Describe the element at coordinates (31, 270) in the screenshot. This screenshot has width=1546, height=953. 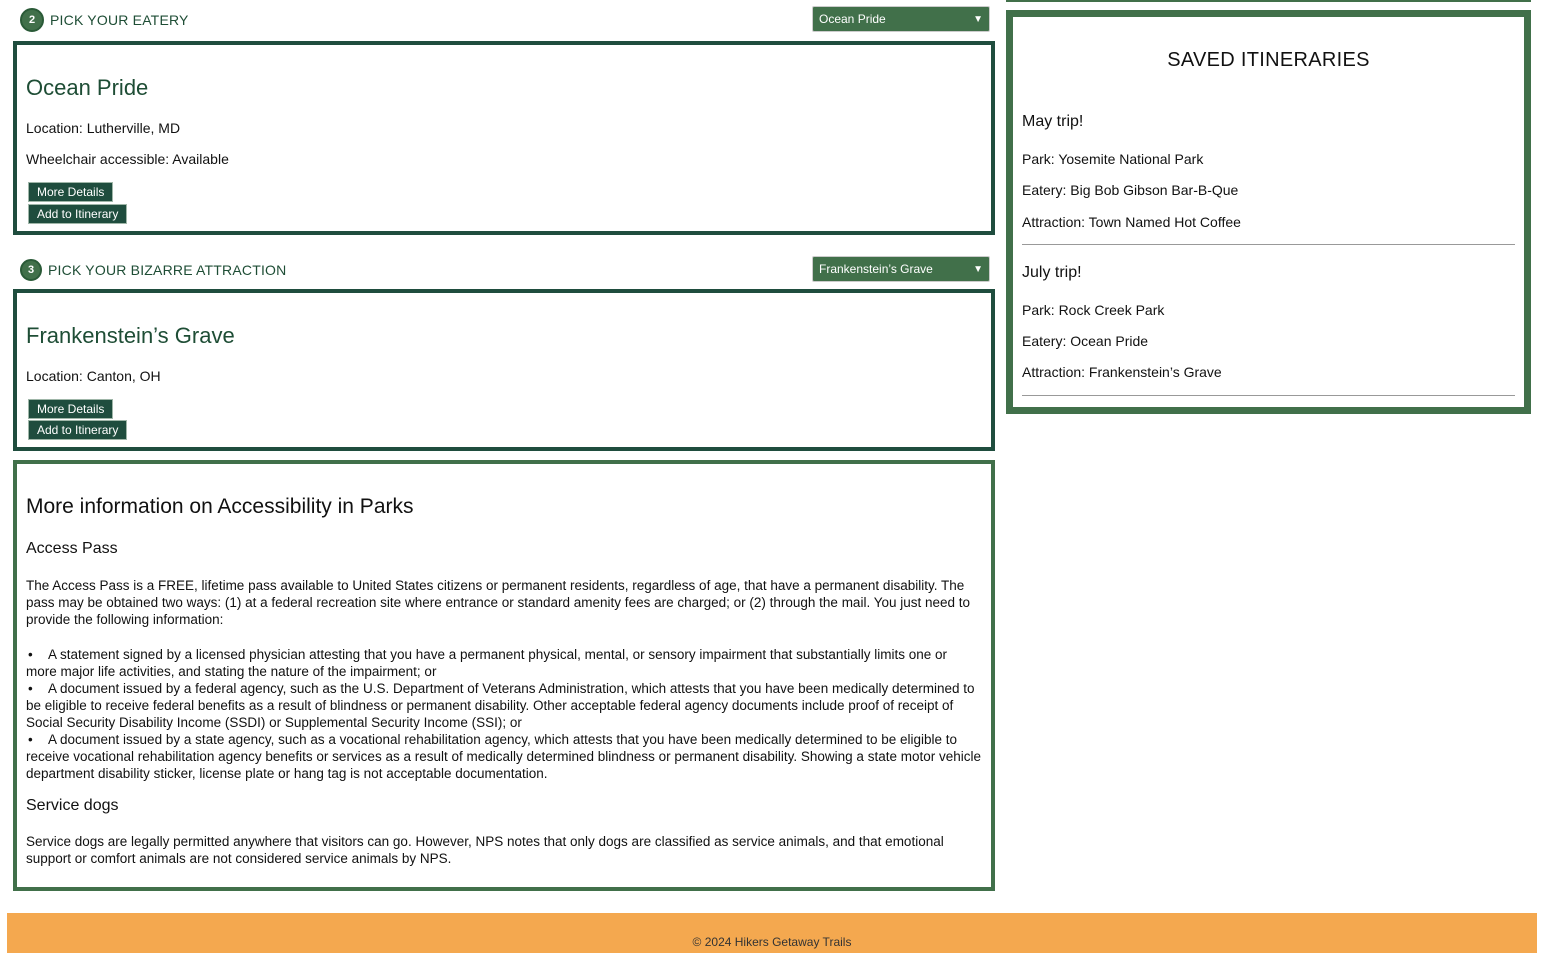
I see `step-number-badge: 3` at that location.